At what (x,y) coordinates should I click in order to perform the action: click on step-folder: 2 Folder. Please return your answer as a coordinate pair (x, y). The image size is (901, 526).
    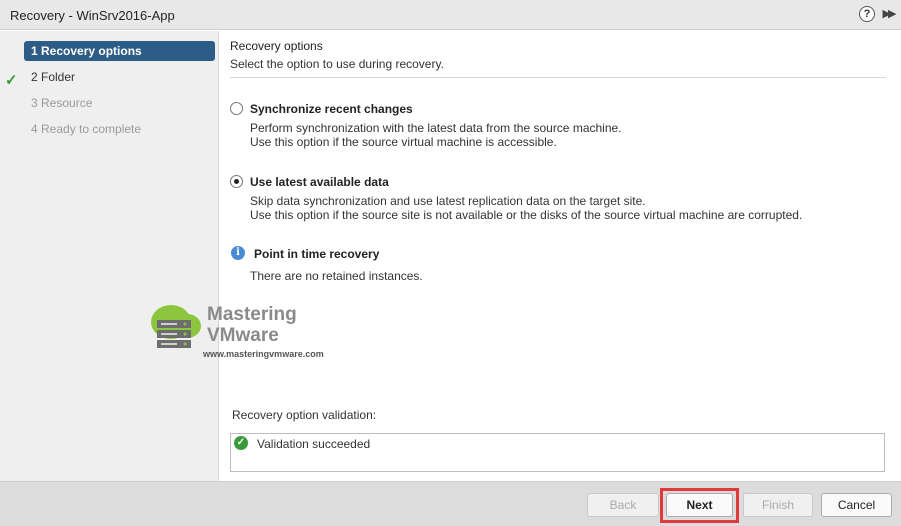
    Looking at the image, I should click on (119, 77).